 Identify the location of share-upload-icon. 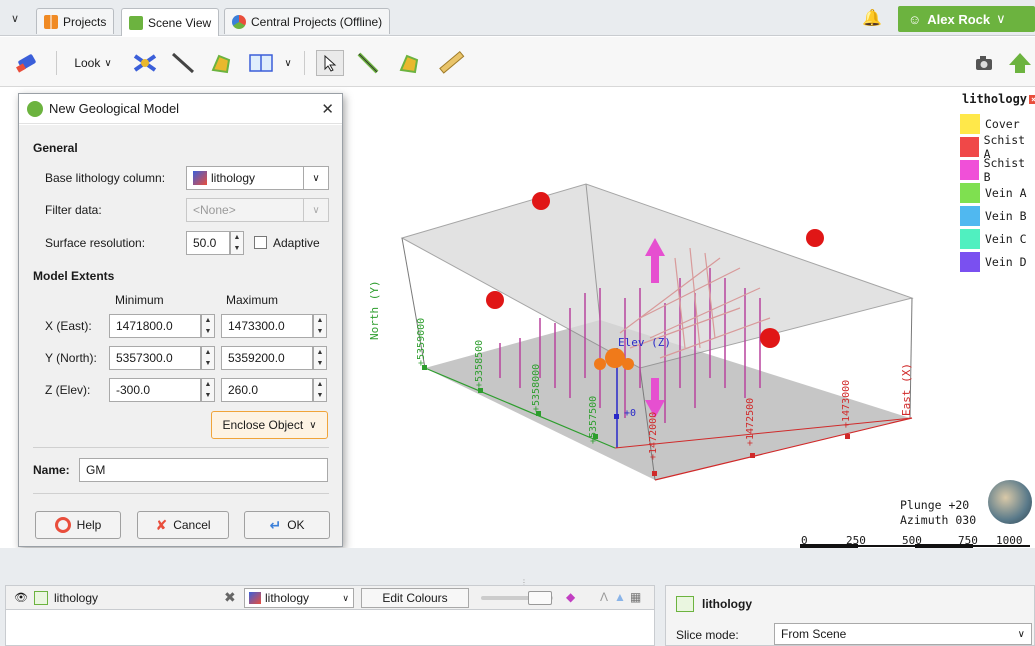
(1020, 63).